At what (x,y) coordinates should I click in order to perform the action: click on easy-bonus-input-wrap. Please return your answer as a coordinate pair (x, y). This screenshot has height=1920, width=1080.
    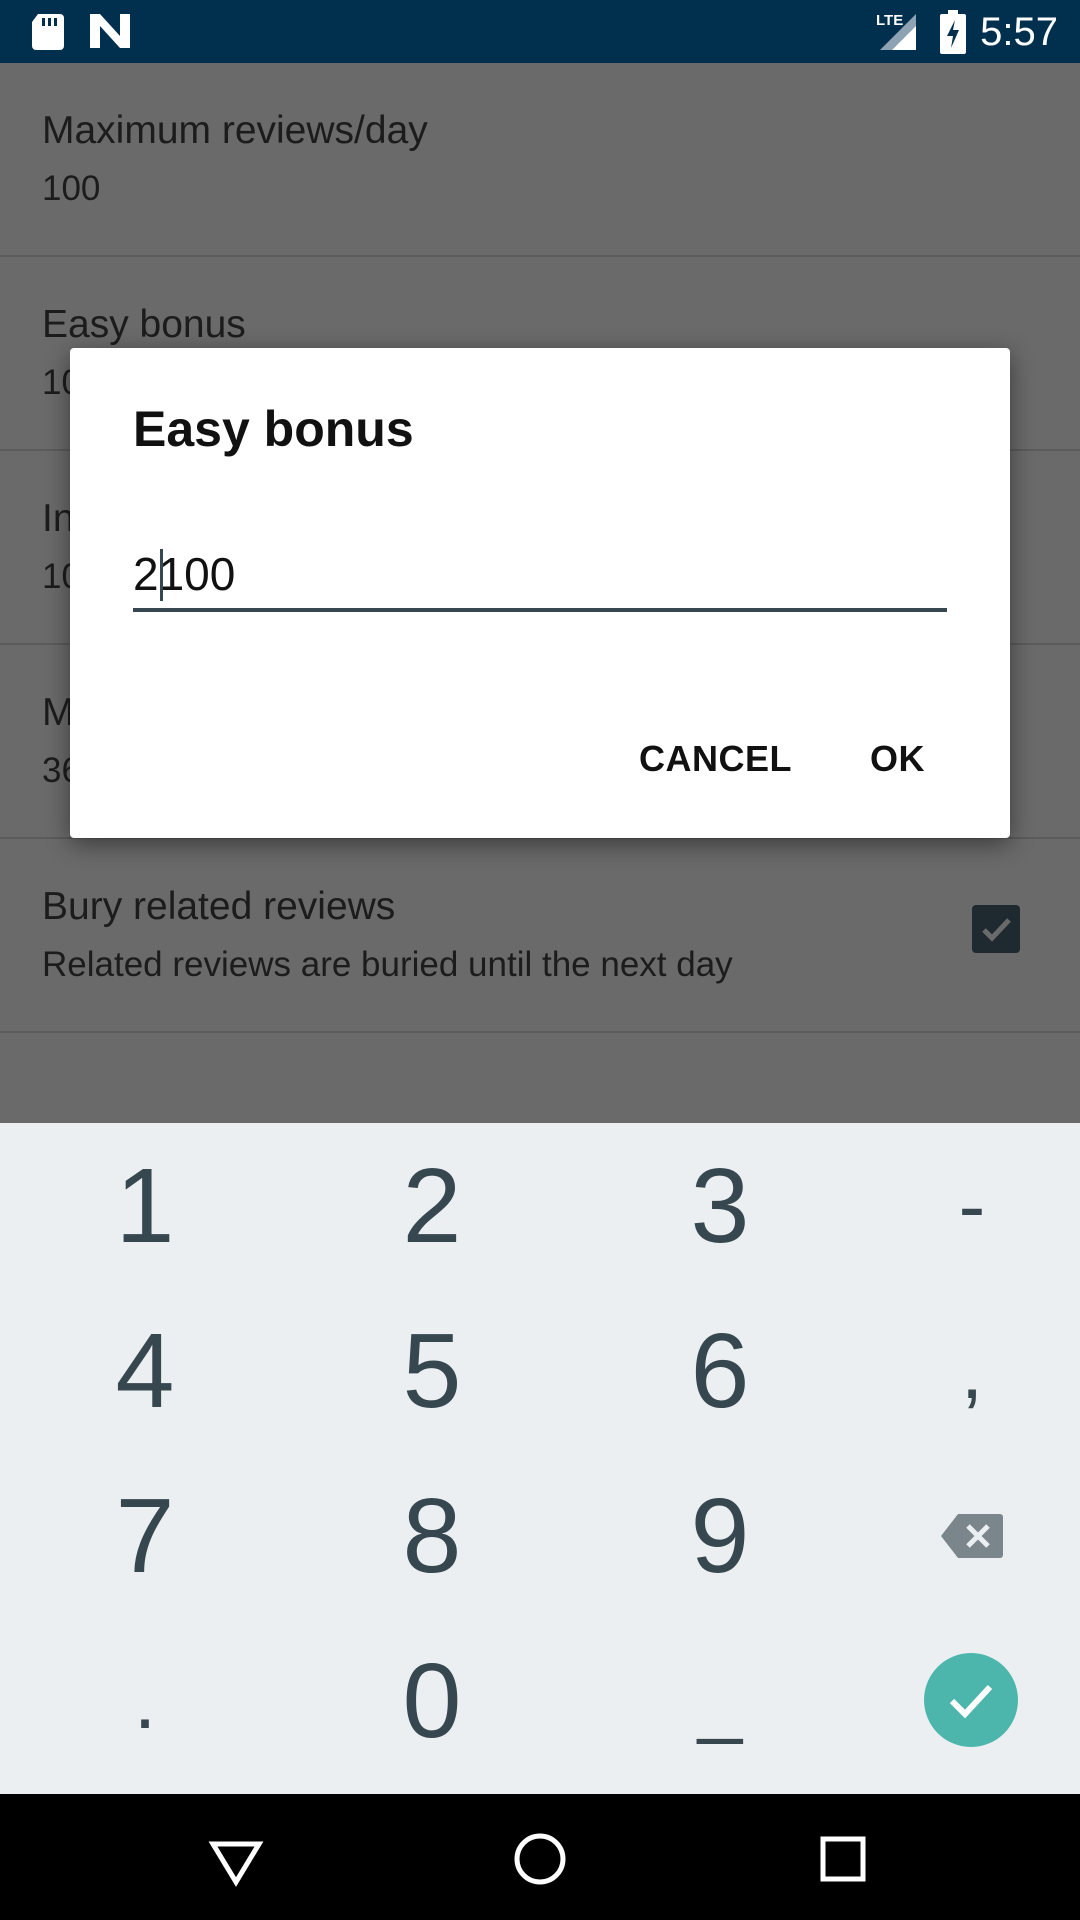
    Looking at the image, I should click on (540, 578).